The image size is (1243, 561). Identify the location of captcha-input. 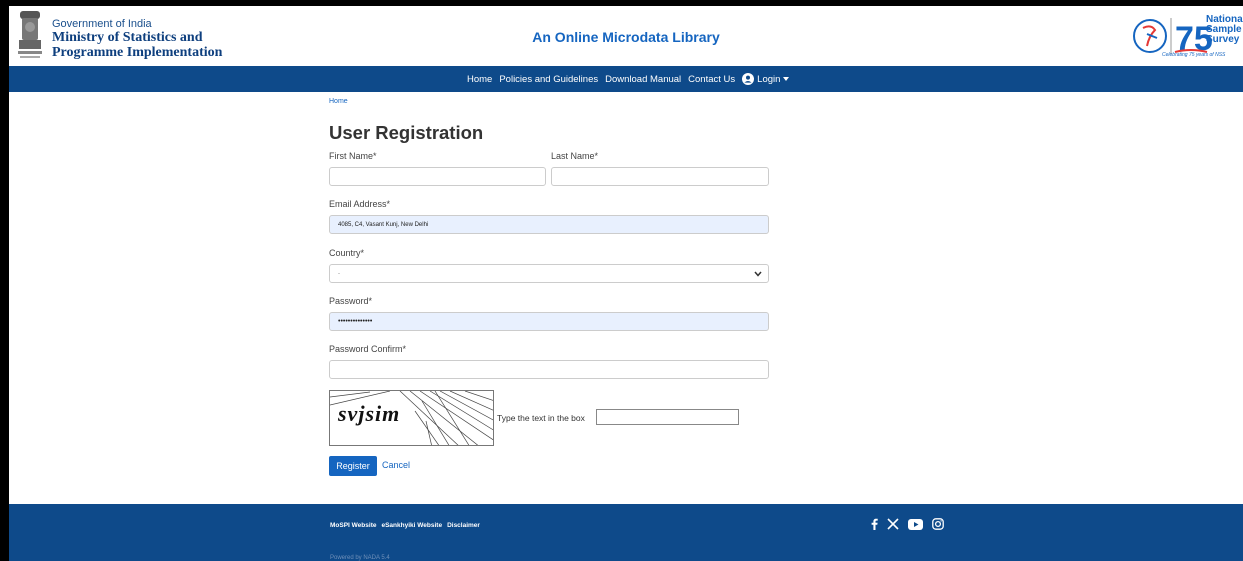
(667, 417).